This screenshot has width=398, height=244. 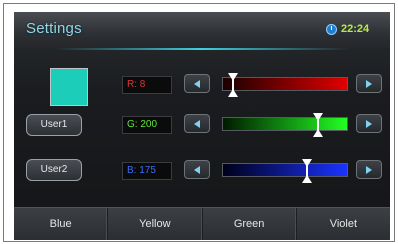 I want to click on blue-decrease-button, so click(x=197, y=169).